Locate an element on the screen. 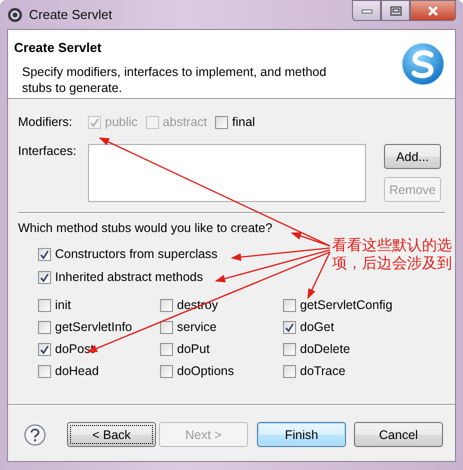  field-label: Interfaces: is located at coordinates (48, 152).